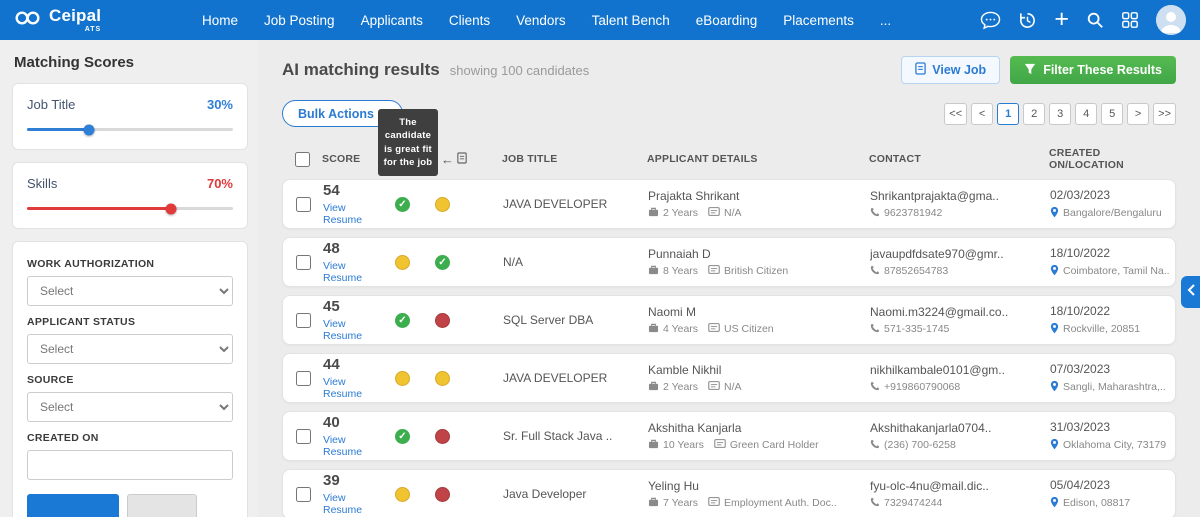 The image size is (1200, 517). I want to click on nav-item: Placements, so click(818, 20).